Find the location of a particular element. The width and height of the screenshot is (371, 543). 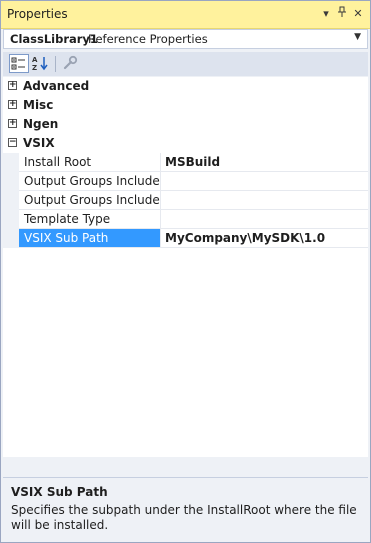

property-row-vsix-sub-path: VSIX Sub Path MyCompany\MySDK\1.0 is located at coordinates (185, 238).